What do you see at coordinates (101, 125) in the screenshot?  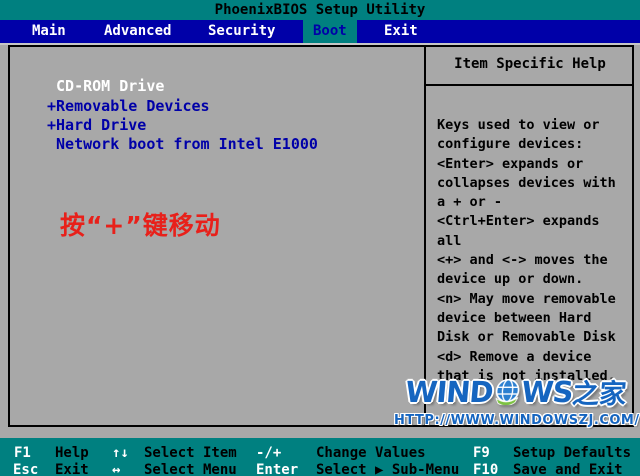 I see `boot-item-label: Hard Drive` at bounding box center [101, 125].